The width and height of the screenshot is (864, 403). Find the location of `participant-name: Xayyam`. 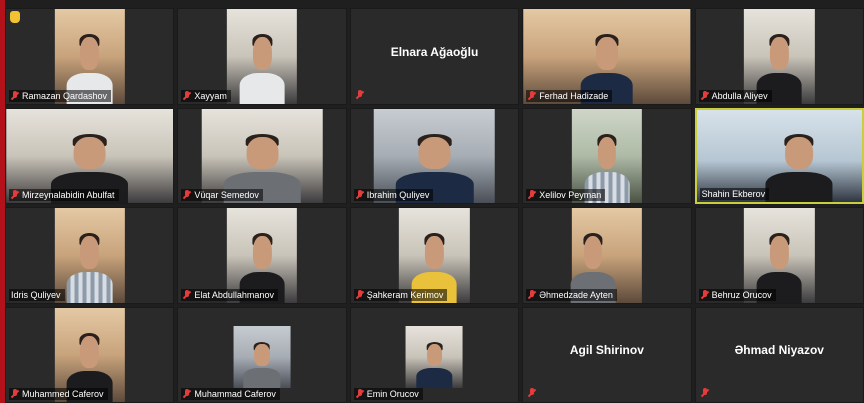

participant-name: Xayyam is located at coordinates (210, 95).